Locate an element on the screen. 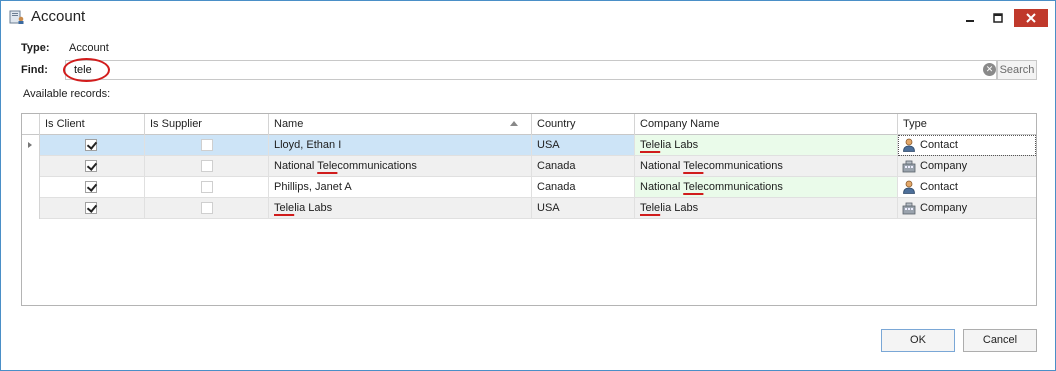 This screenshot has height=371, width=1056. close-button is located at coordinates (1031, 18).